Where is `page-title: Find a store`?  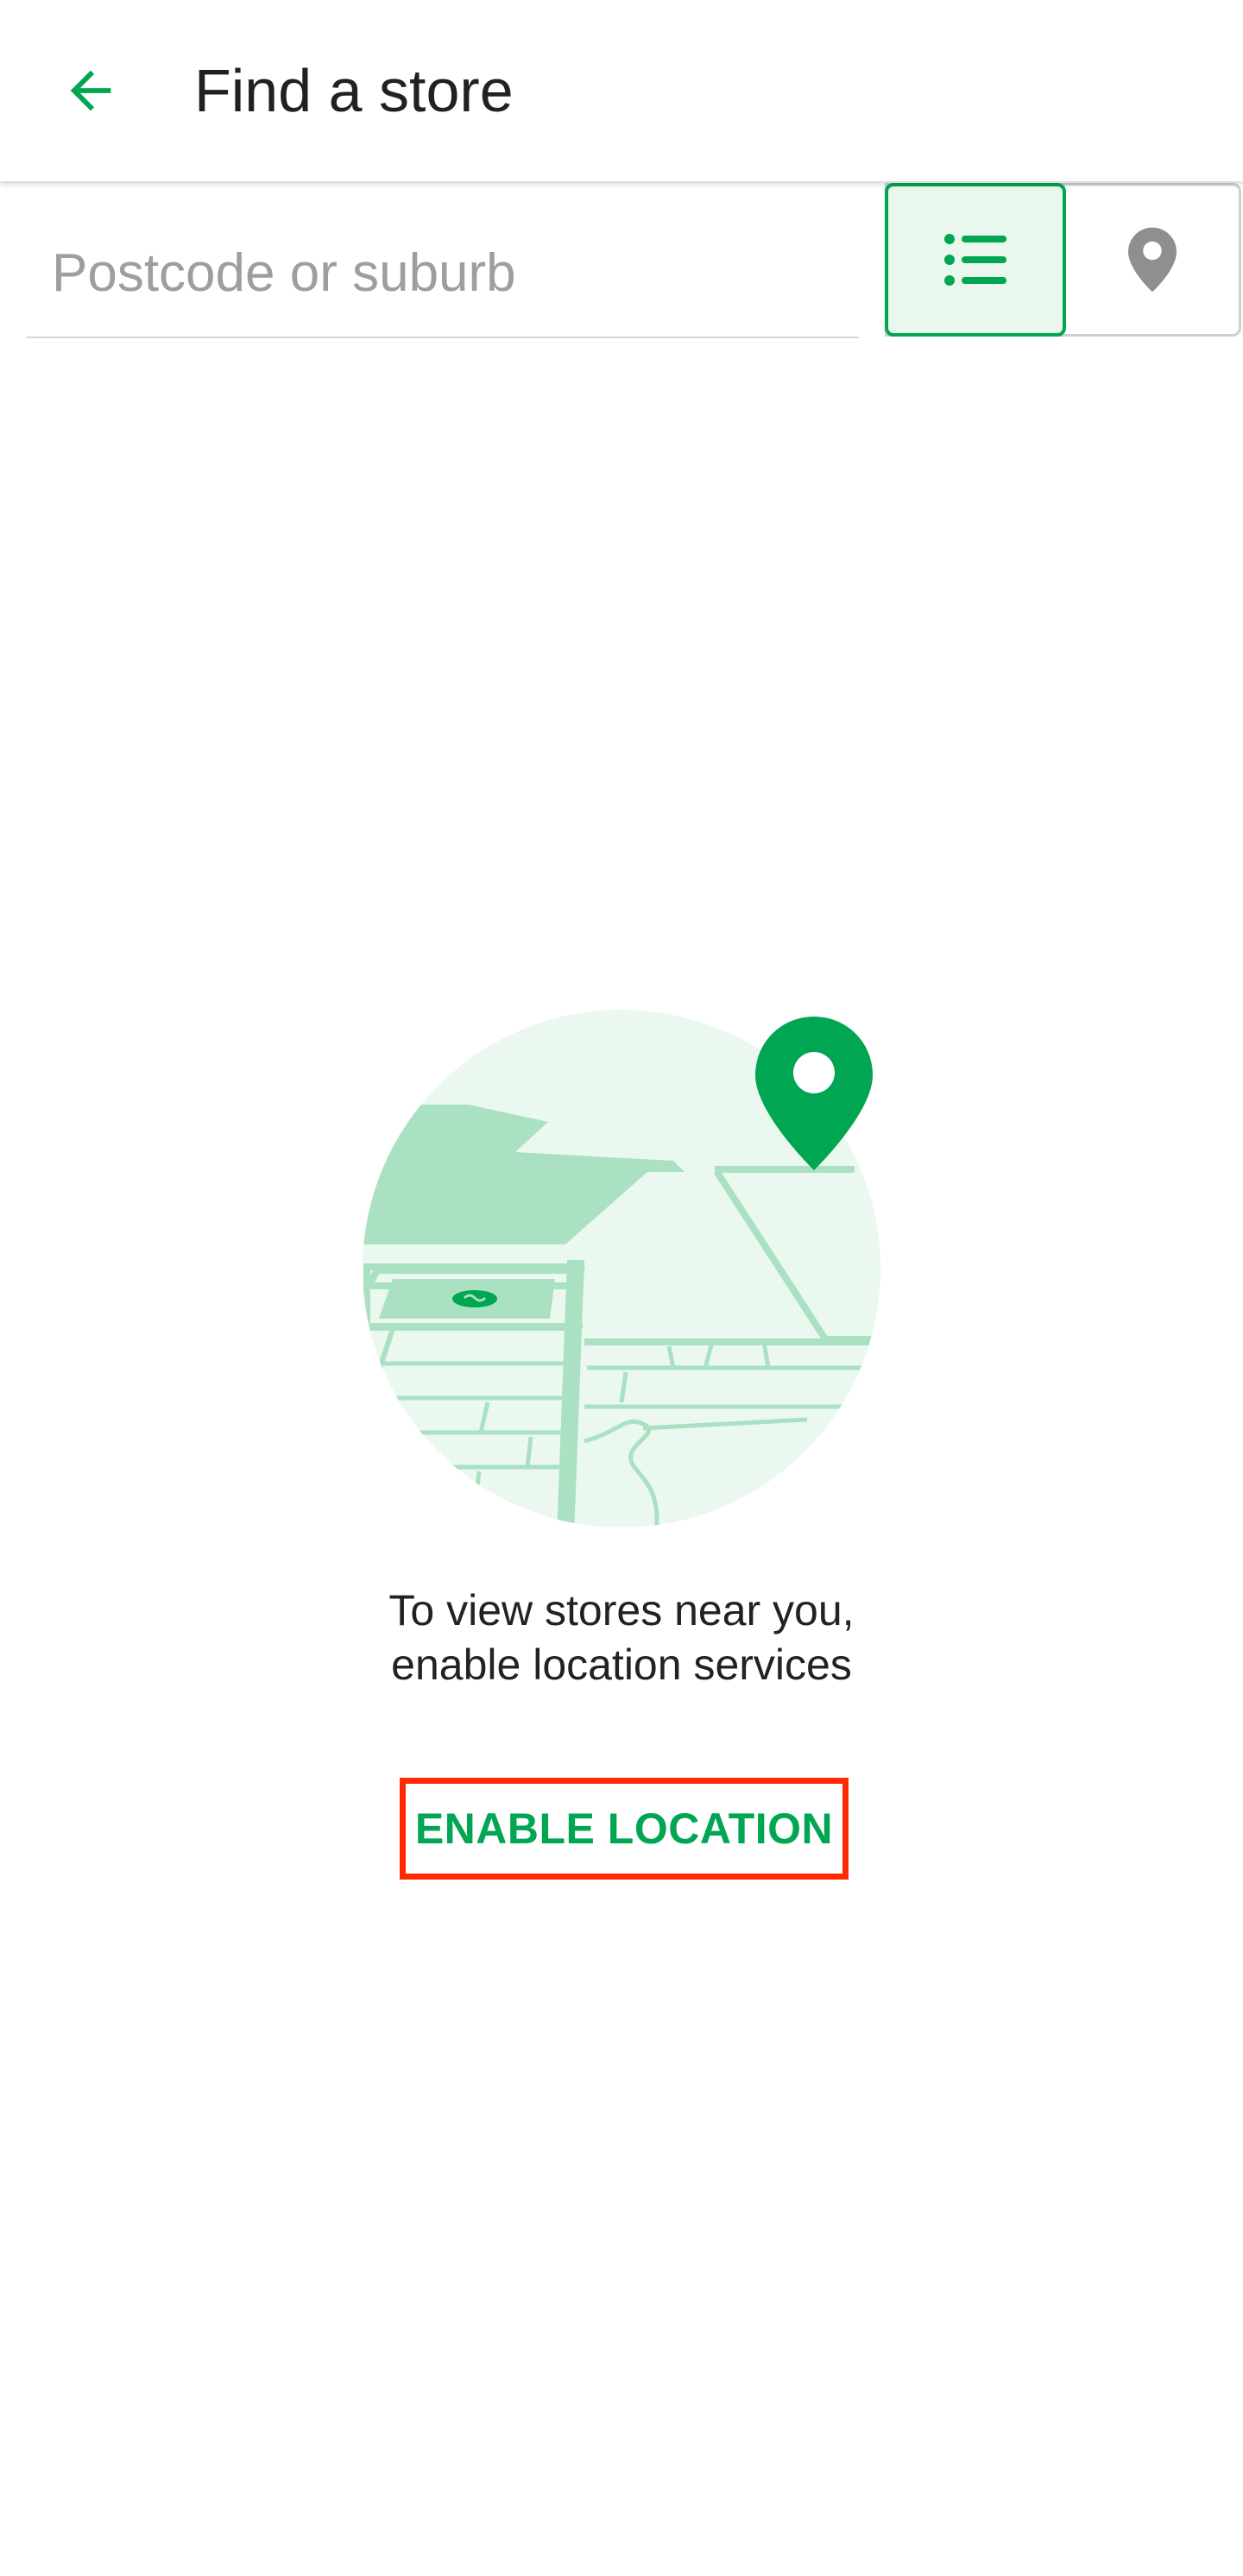
page-title: Find a store is located at coordinates (354, 91).